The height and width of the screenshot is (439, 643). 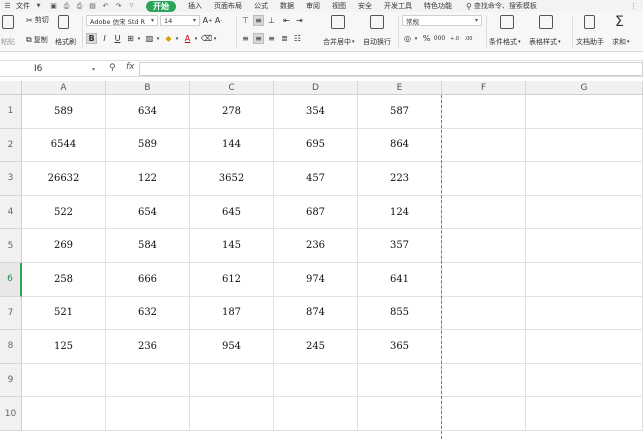 What do you see at coordinates (584, 414) in the screenshot?
I see `cell-g10` at bounding box center [584, 414].